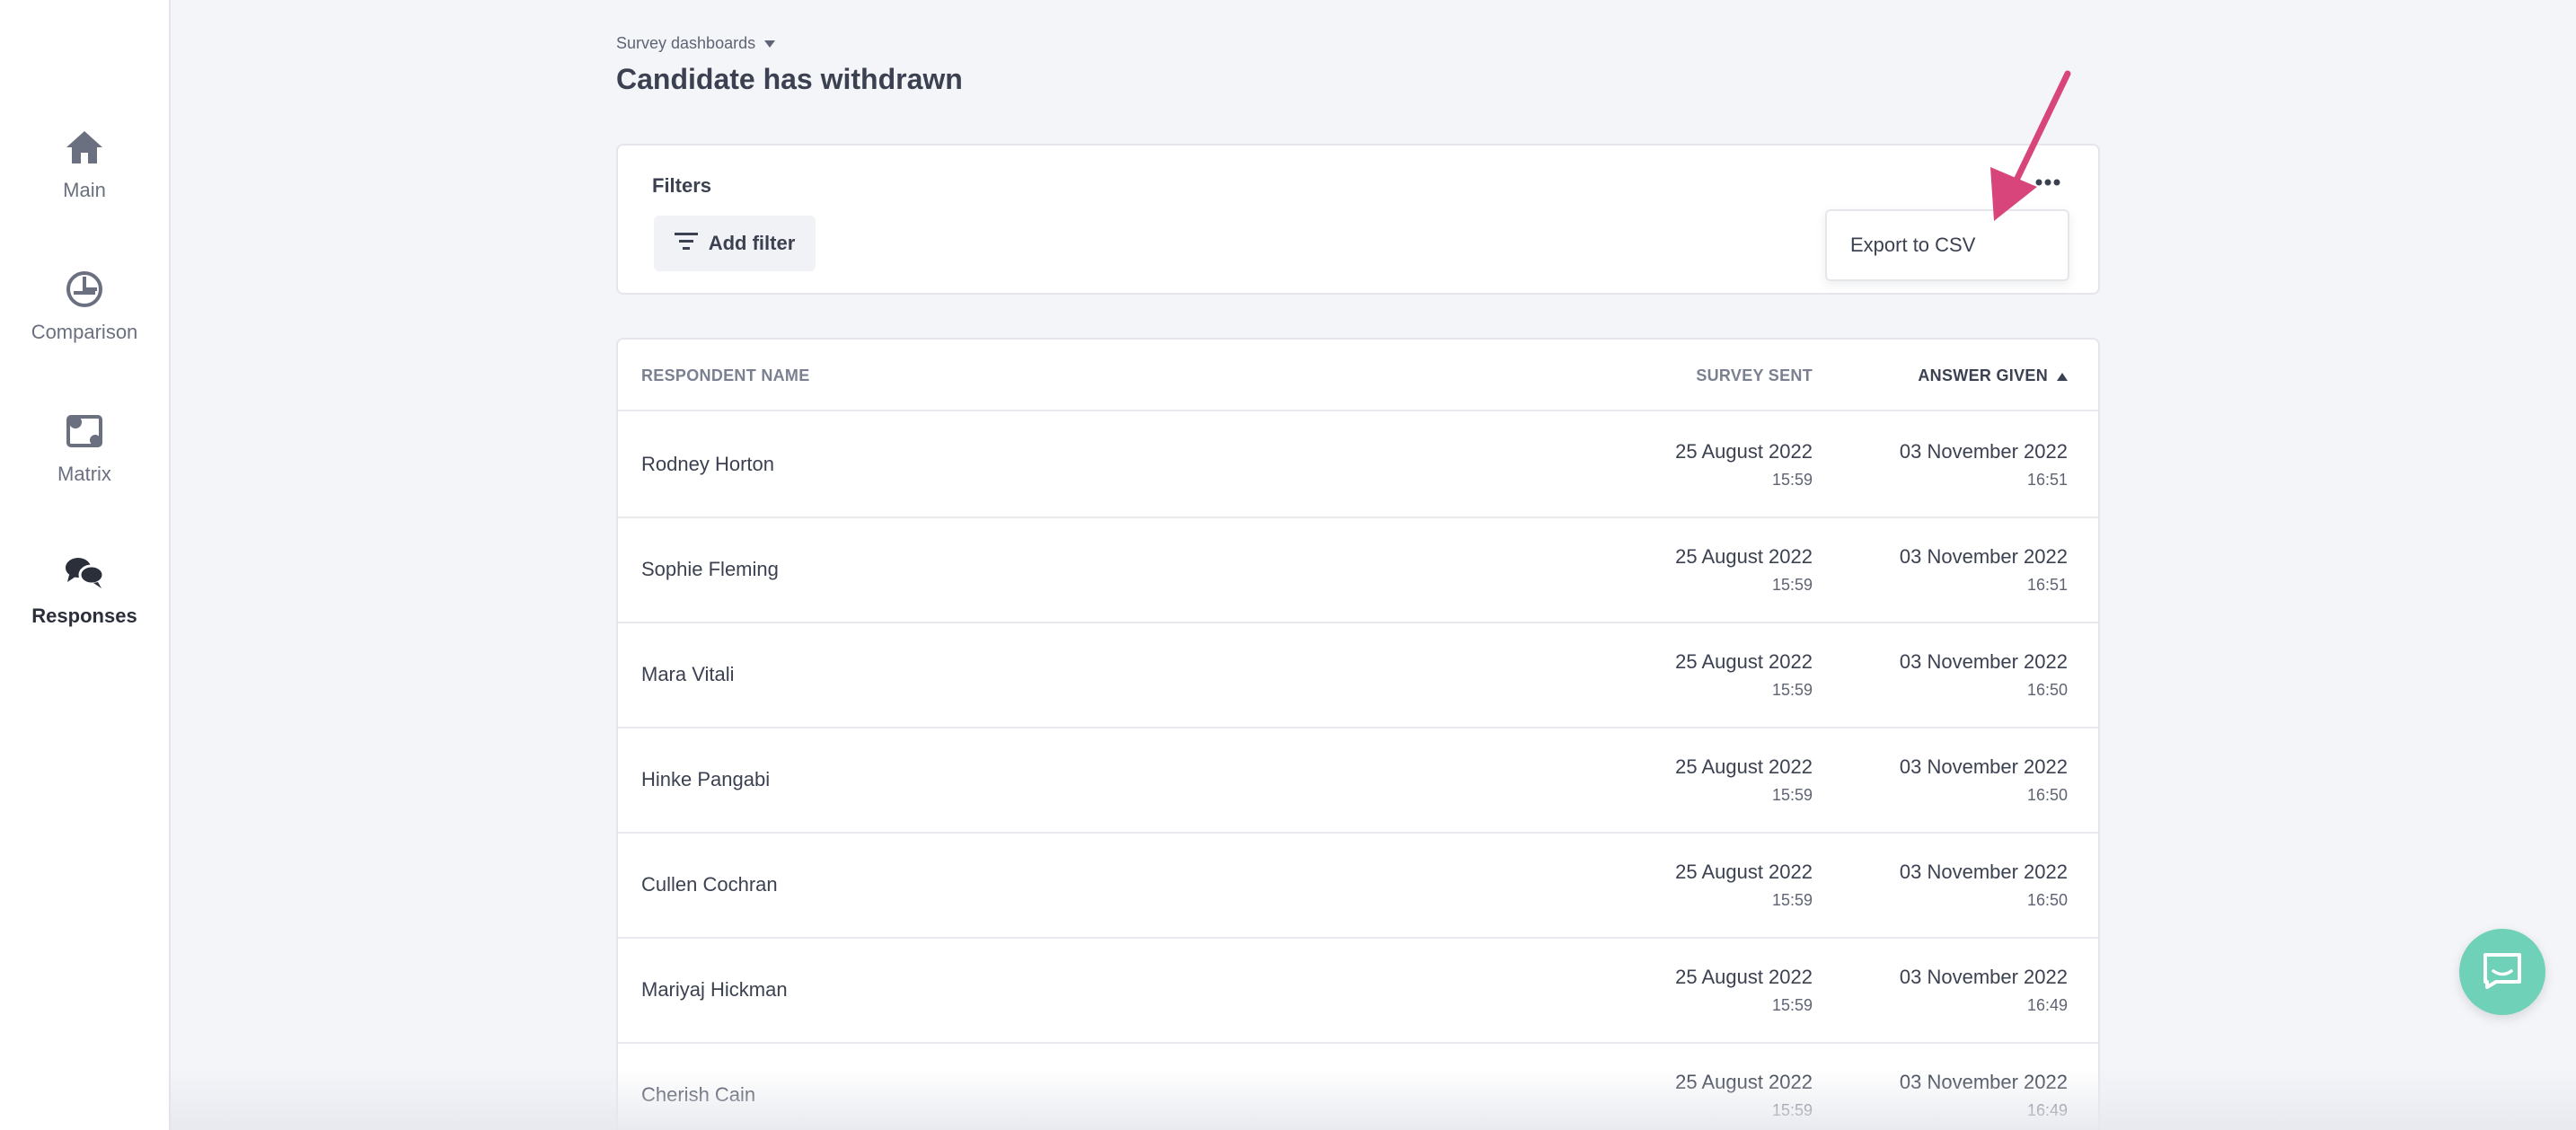  Describe the element at coordinates (714, 989) in the screenshot. I see `respondent-name: Mariyaj Hickman` at that location.